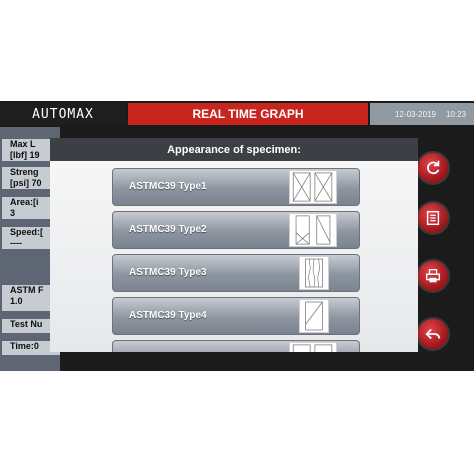  I want to click on type1-fracture-icon, so click(313, 187).